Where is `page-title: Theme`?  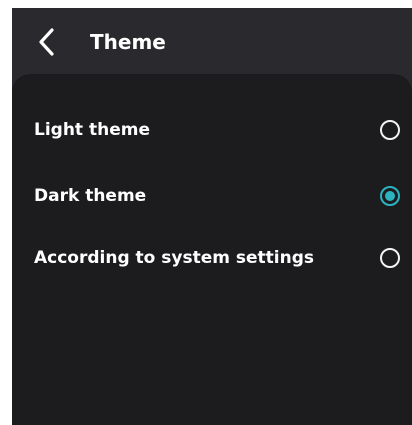
page-title: Theme is located at coordinates (128, 42).